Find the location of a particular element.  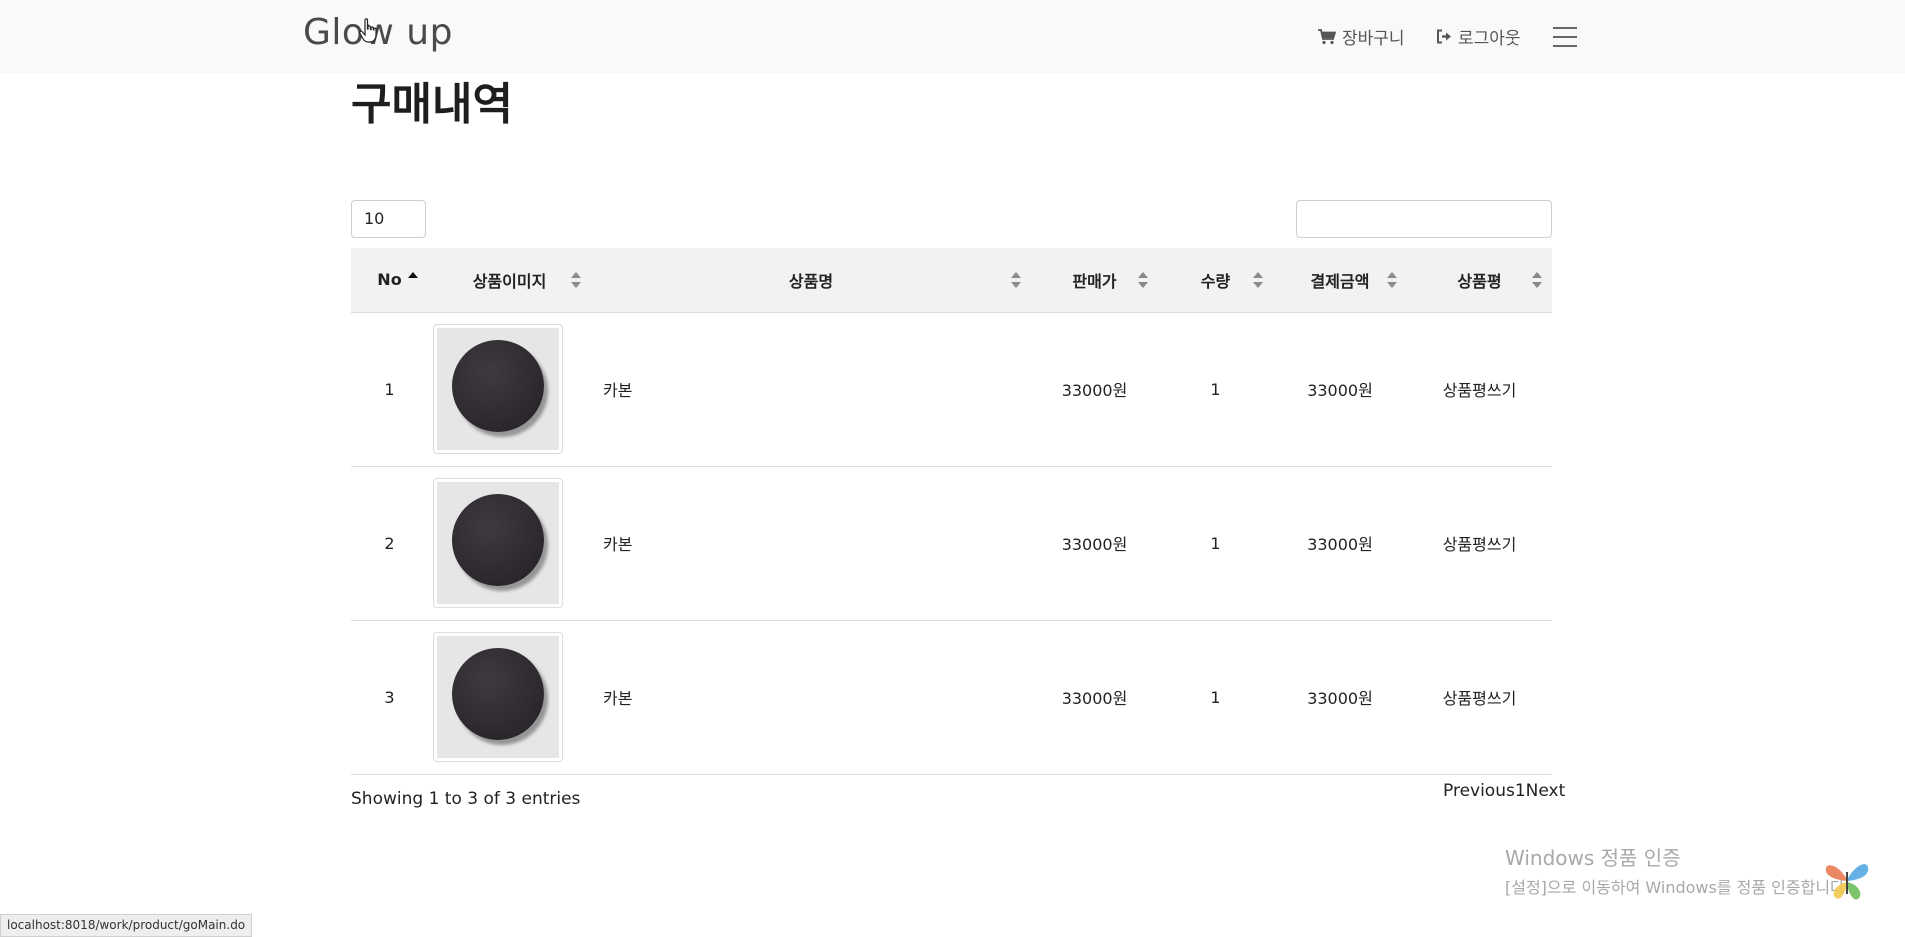

cart-icon is located at coordinates (1327, 36).